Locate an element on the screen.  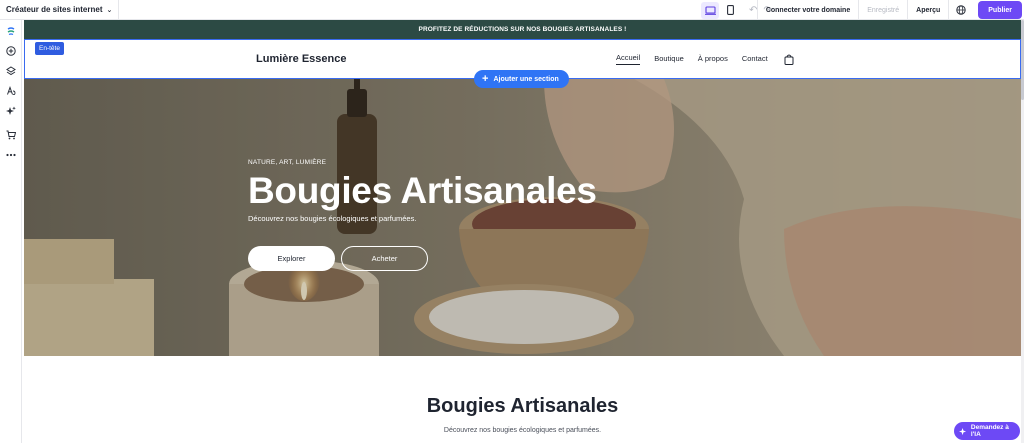
saved-status: Enregistré is located at coordinates (882, 10).